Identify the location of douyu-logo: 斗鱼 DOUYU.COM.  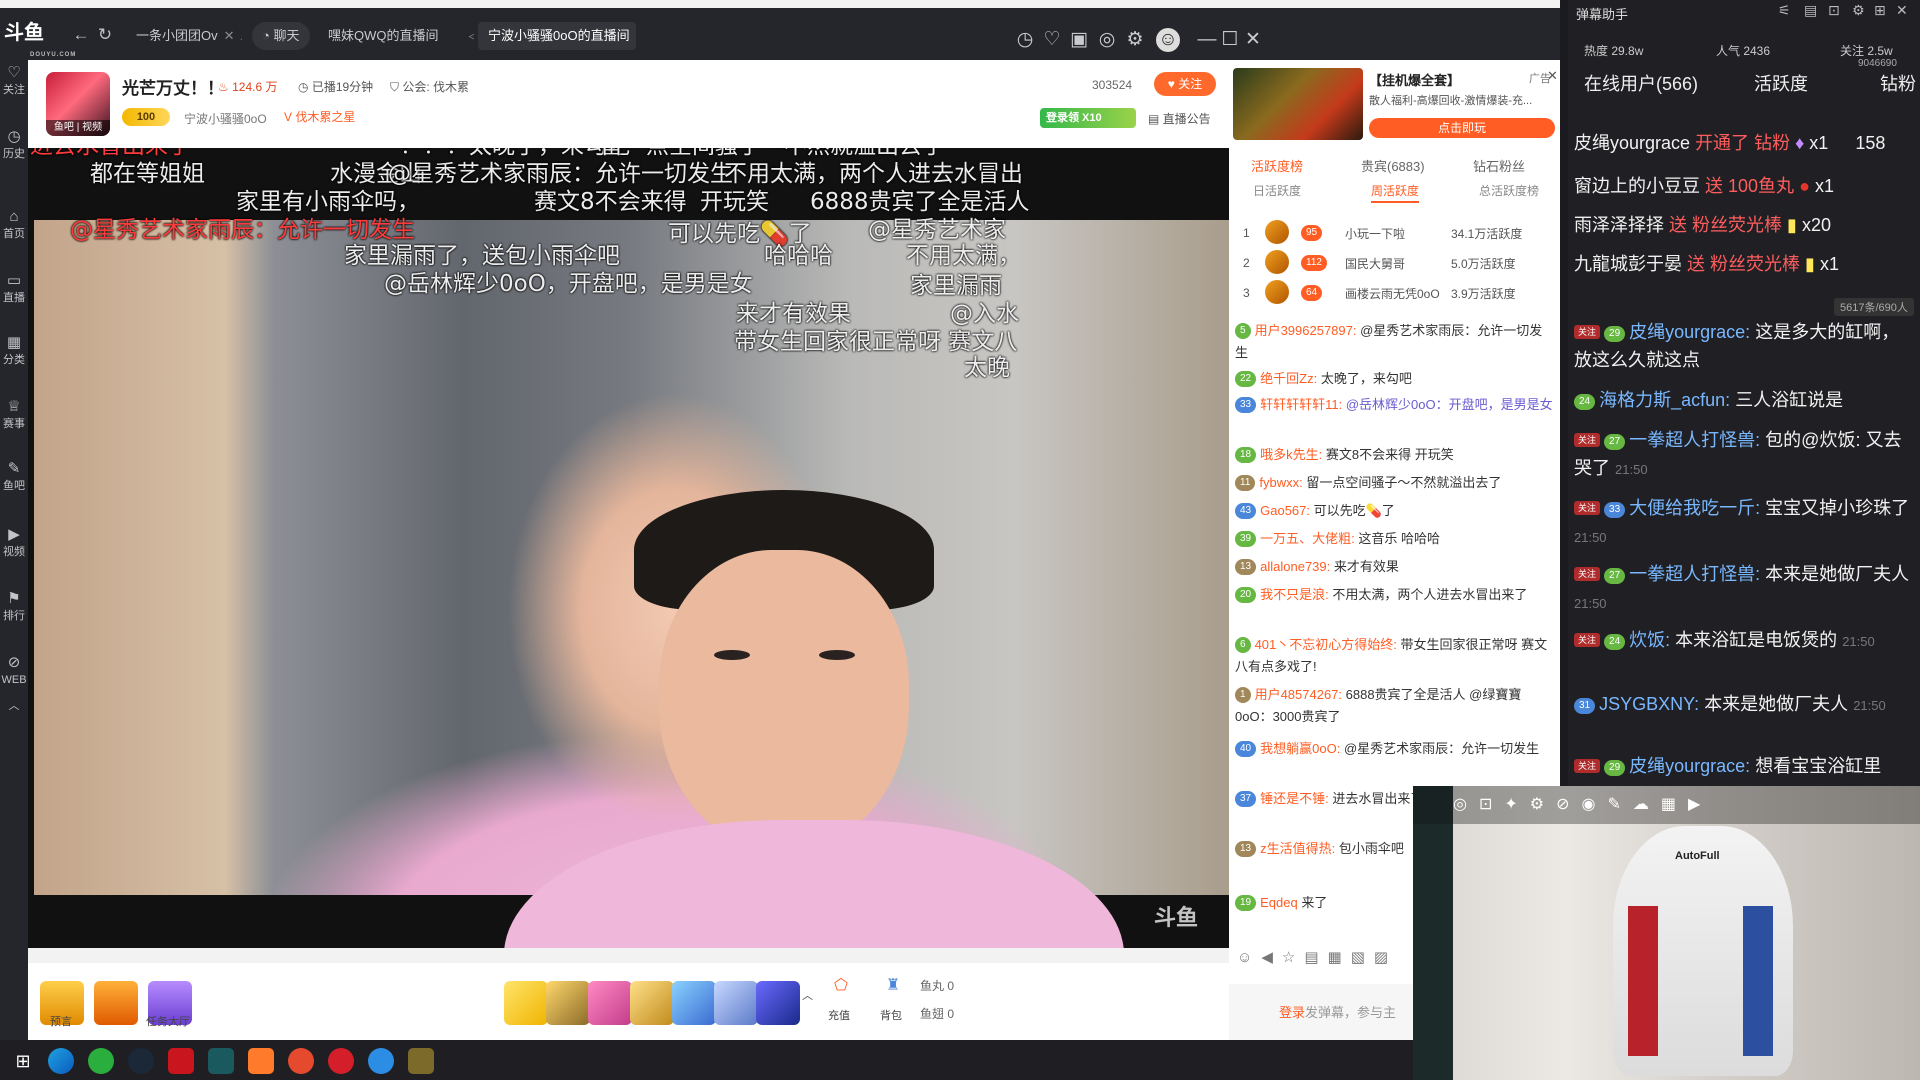
(39, 38).